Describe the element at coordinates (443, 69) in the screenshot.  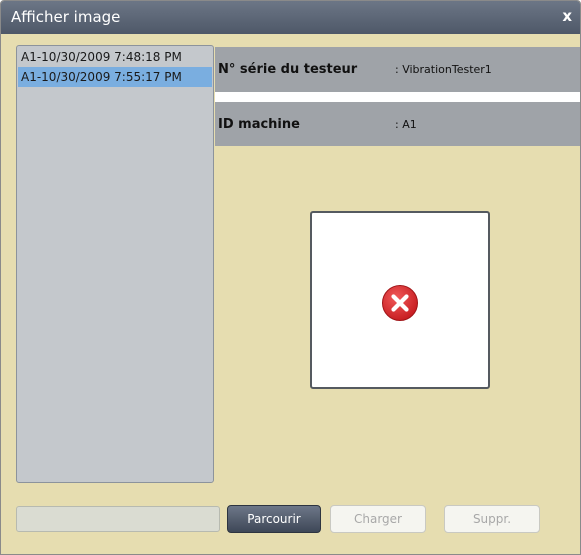
I see `serial-number-value: : VibrationTester1` at that location.